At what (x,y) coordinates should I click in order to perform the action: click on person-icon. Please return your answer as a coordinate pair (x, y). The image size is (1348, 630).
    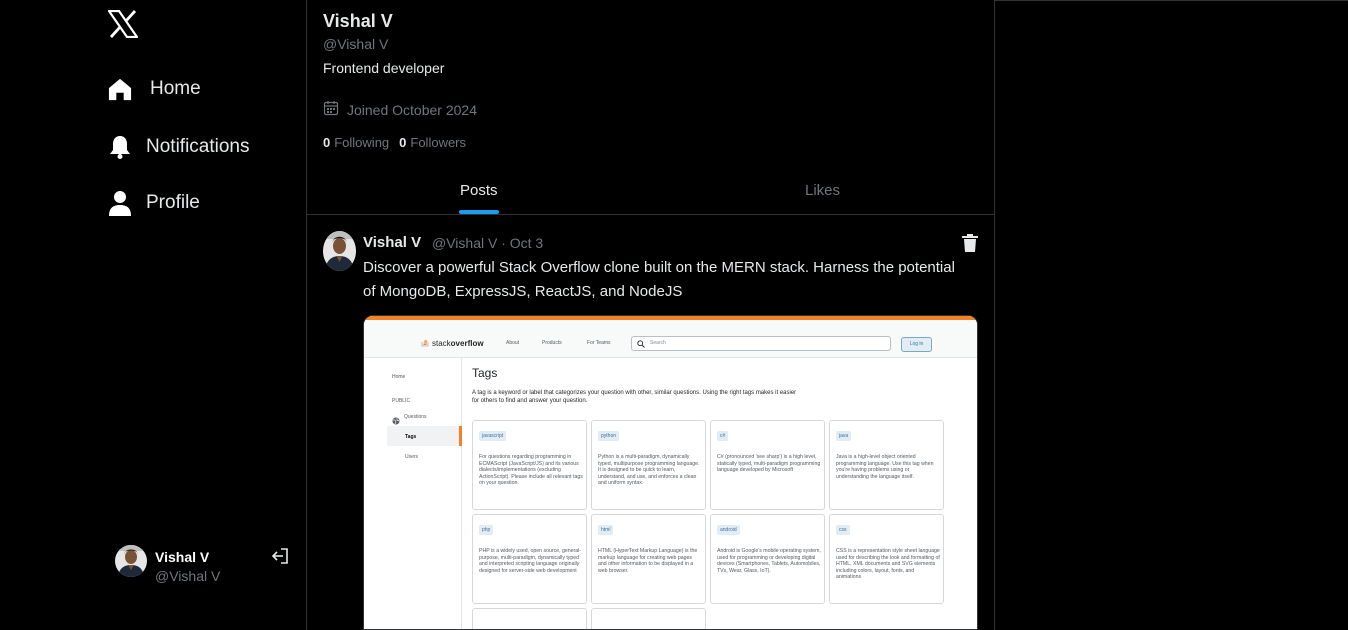
    Looking at the image, I should click on (120, 203).